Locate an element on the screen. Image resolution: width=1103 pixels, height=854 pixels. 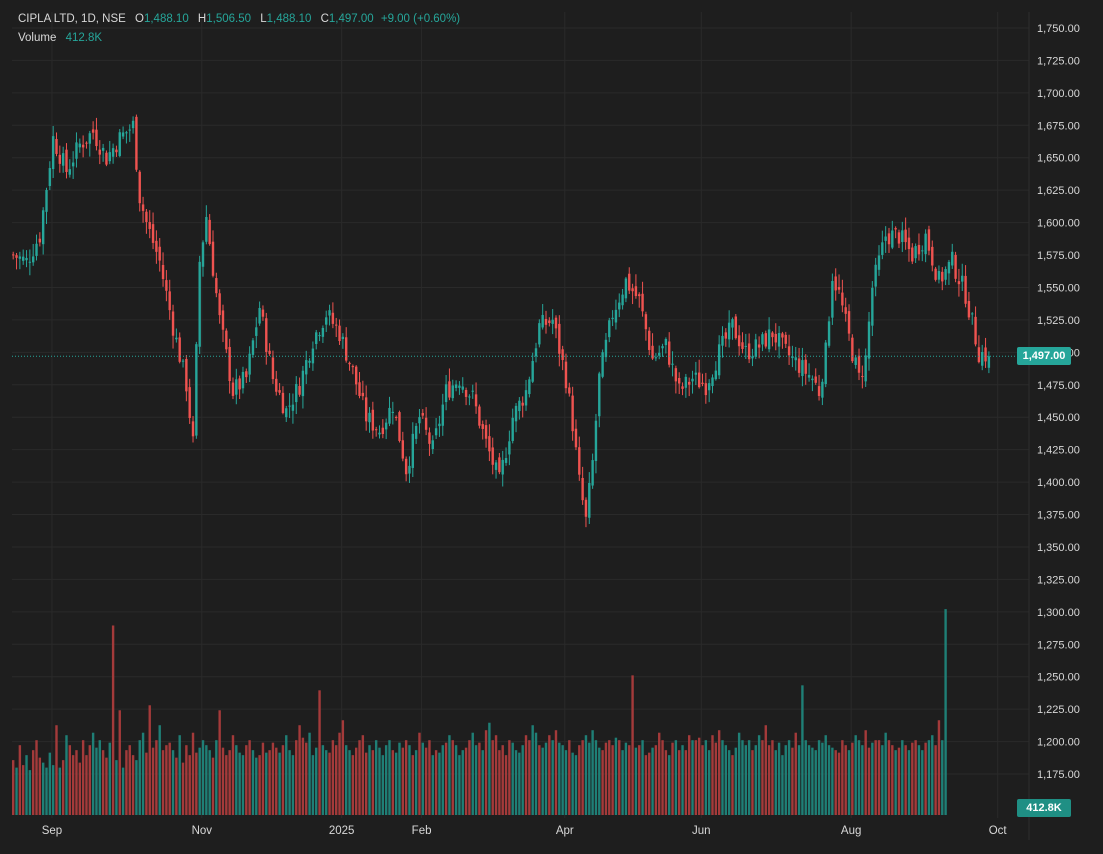
volume-label: Volume is located at coordinates (37, 38).